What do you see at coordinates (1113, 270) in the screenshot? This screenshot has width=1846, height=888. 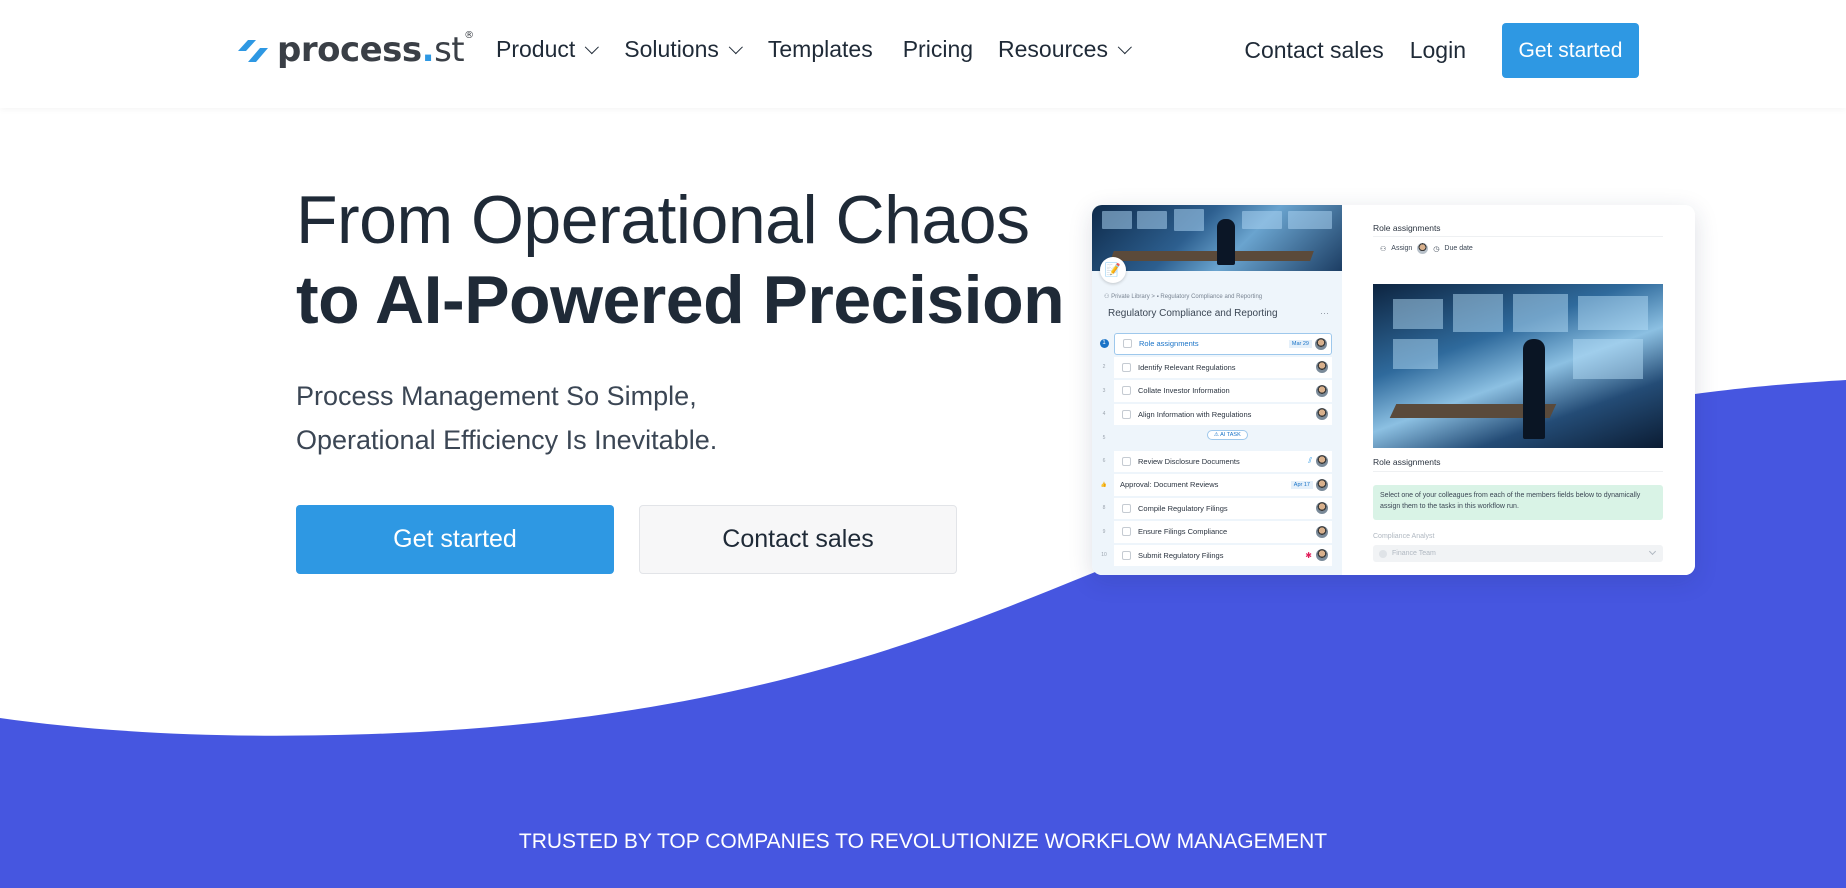 I see `workflow-emoji-icon: 📝` at bounding box center [1113, 270].